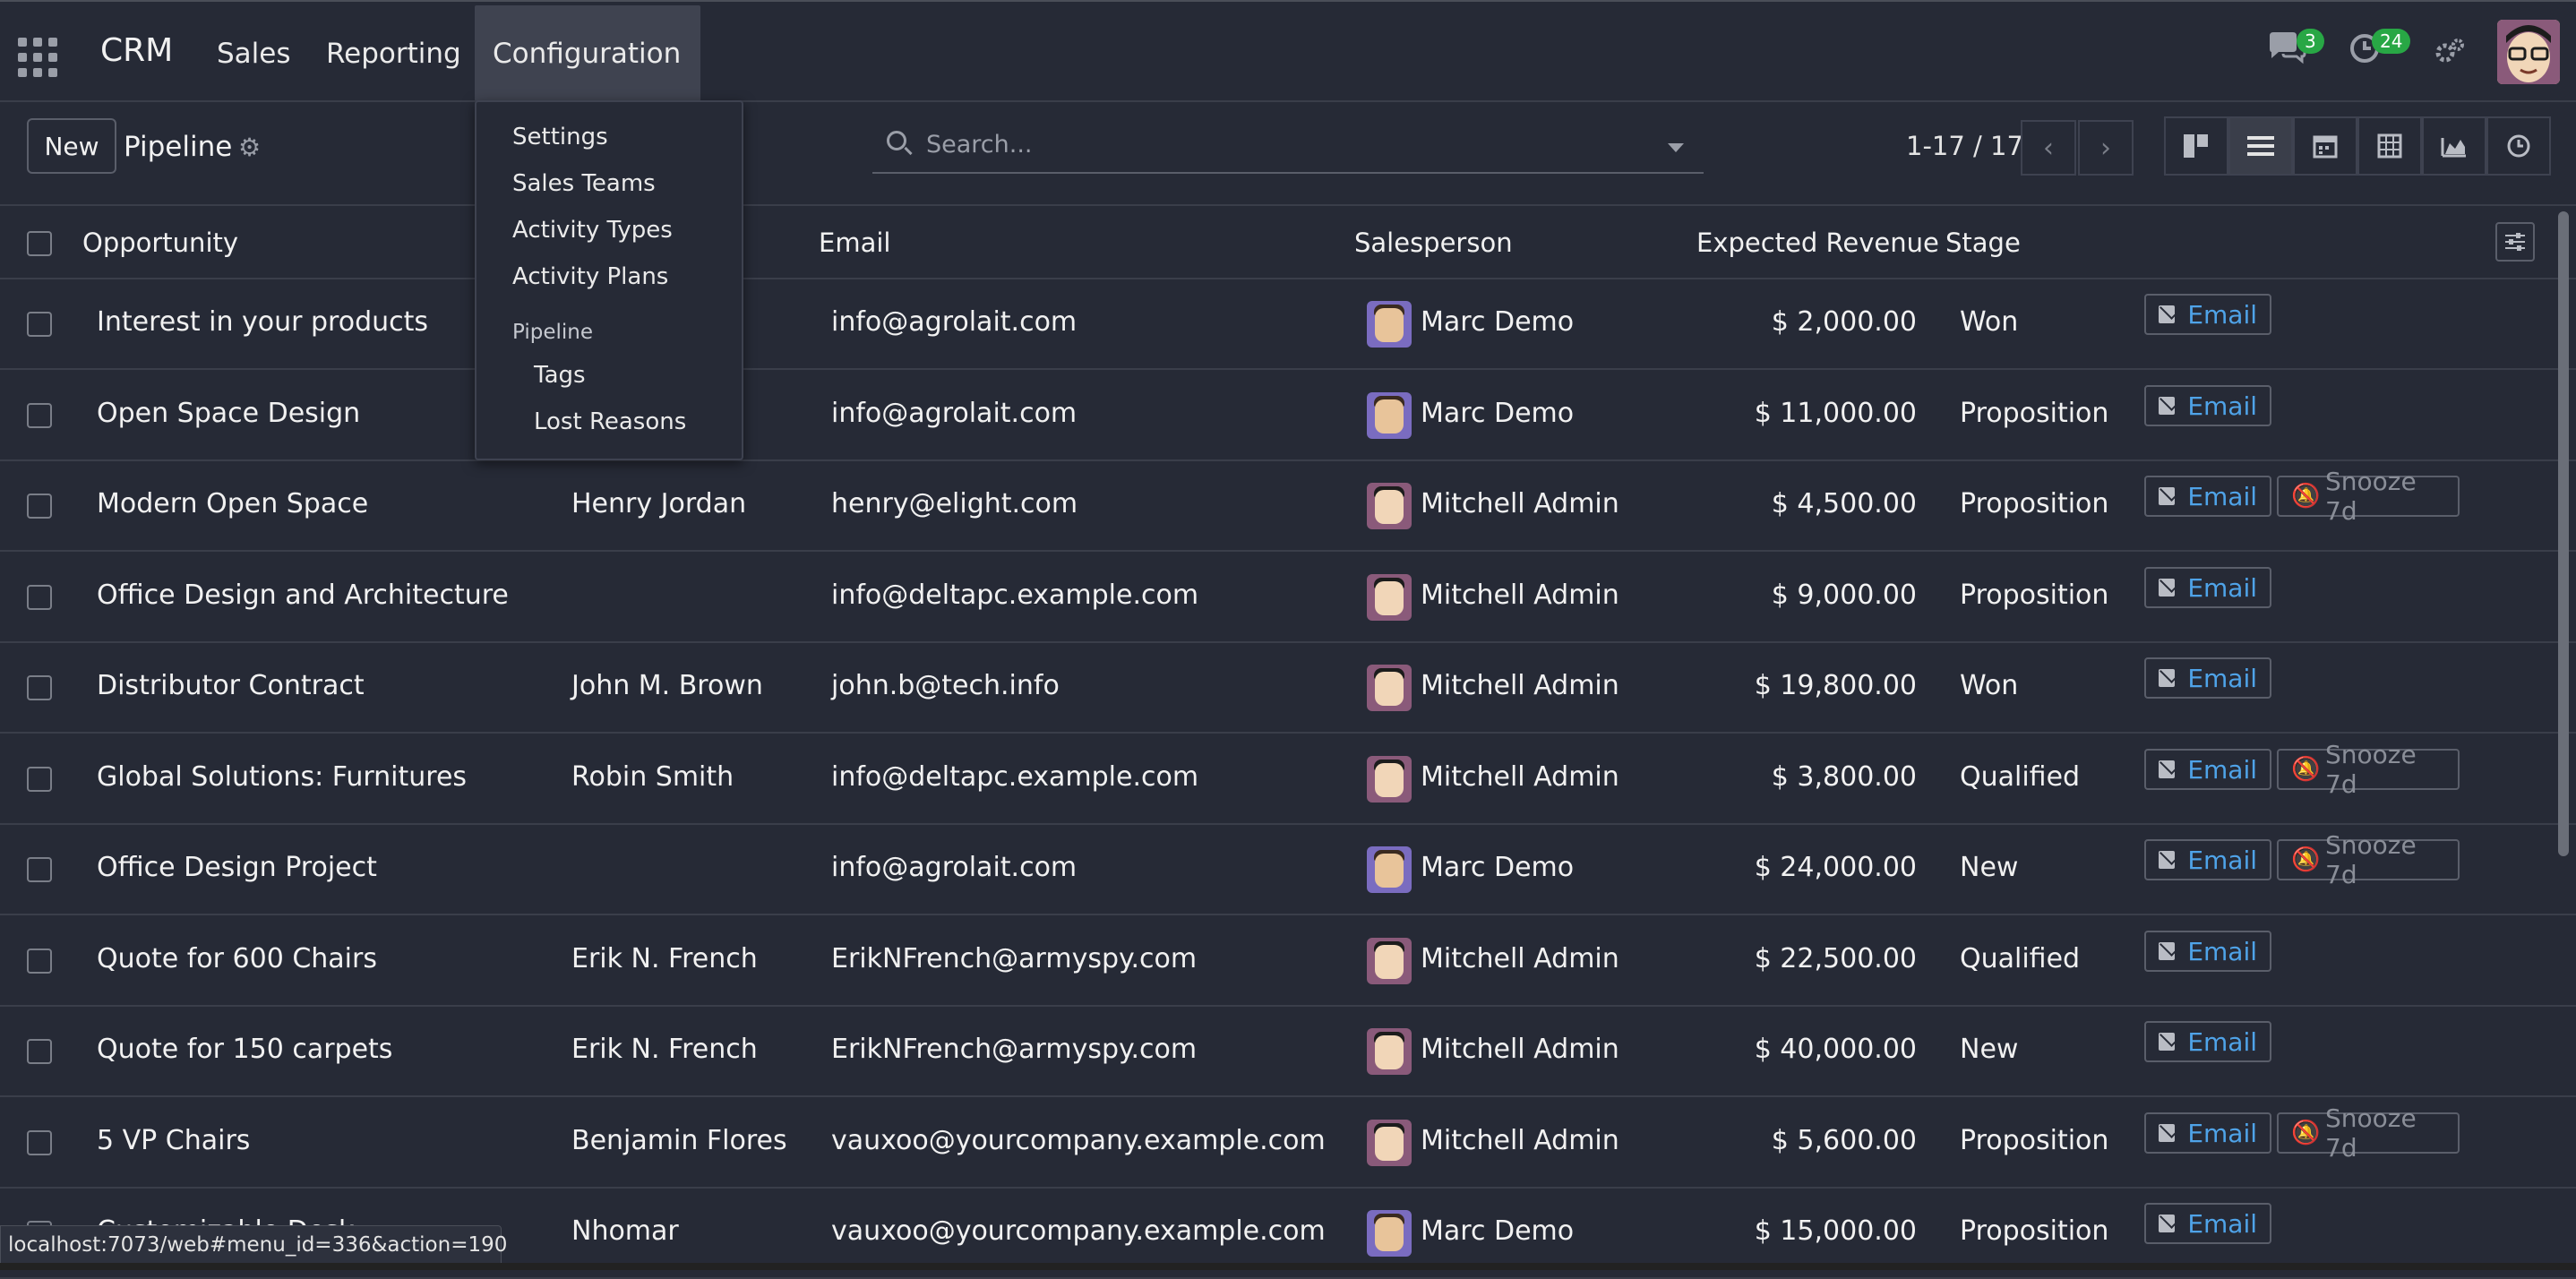  I want to click on gear-icon: ⚙, so click(249, 148).